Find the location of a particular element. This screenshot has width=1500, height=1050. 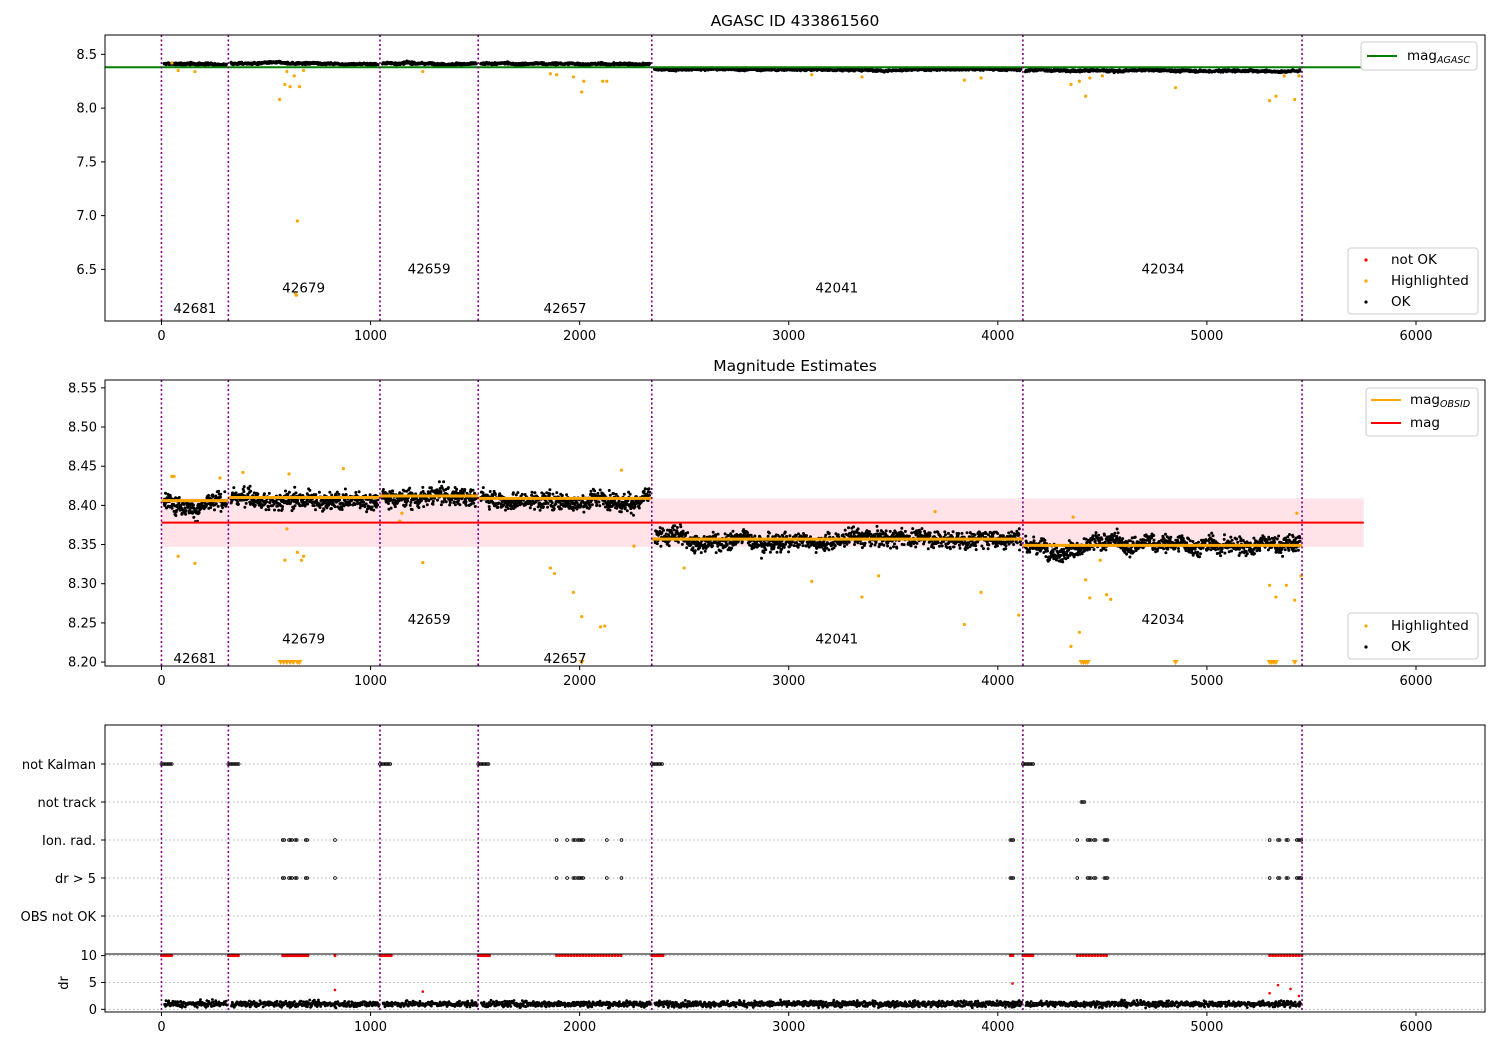

p1-obsid-label: 42034 is located at coordinates (1163, 269).